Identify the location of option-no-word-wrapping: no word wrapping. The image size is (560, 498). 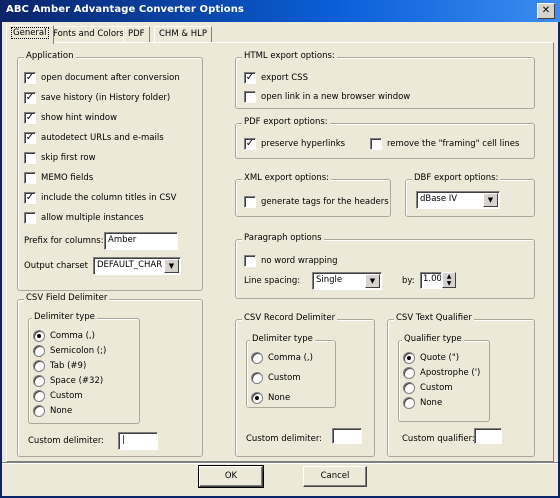
(290, 260).